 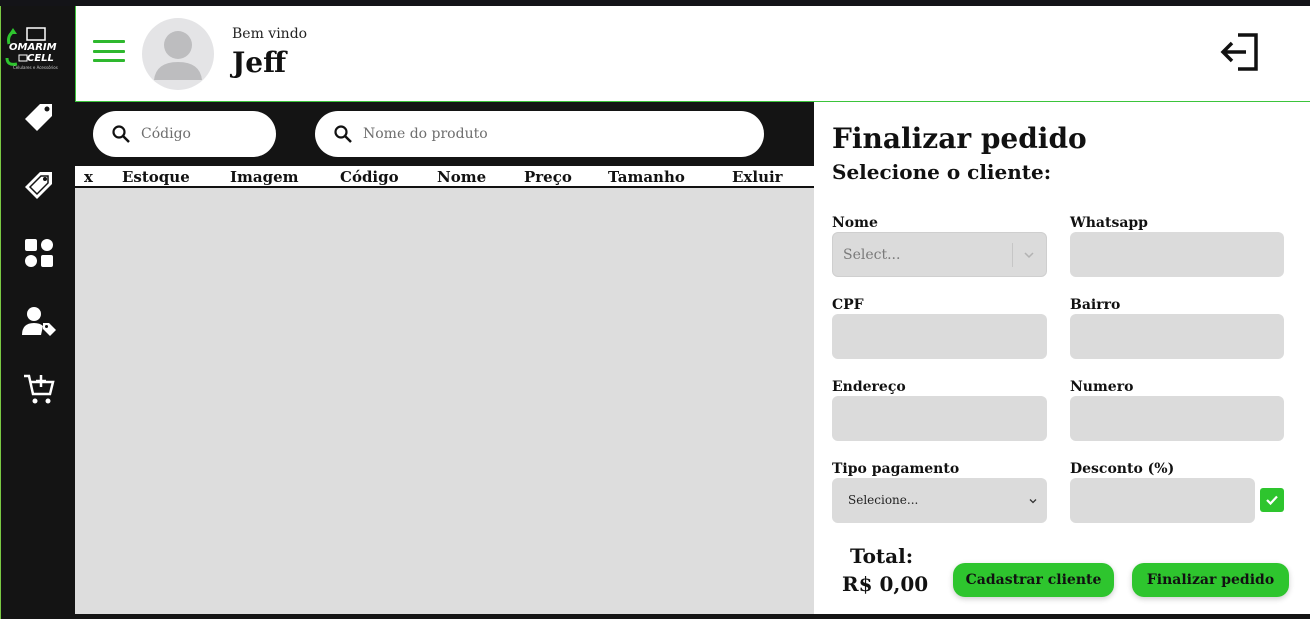 I want to click on whatsapp-field, so click(x=1177, y=254).